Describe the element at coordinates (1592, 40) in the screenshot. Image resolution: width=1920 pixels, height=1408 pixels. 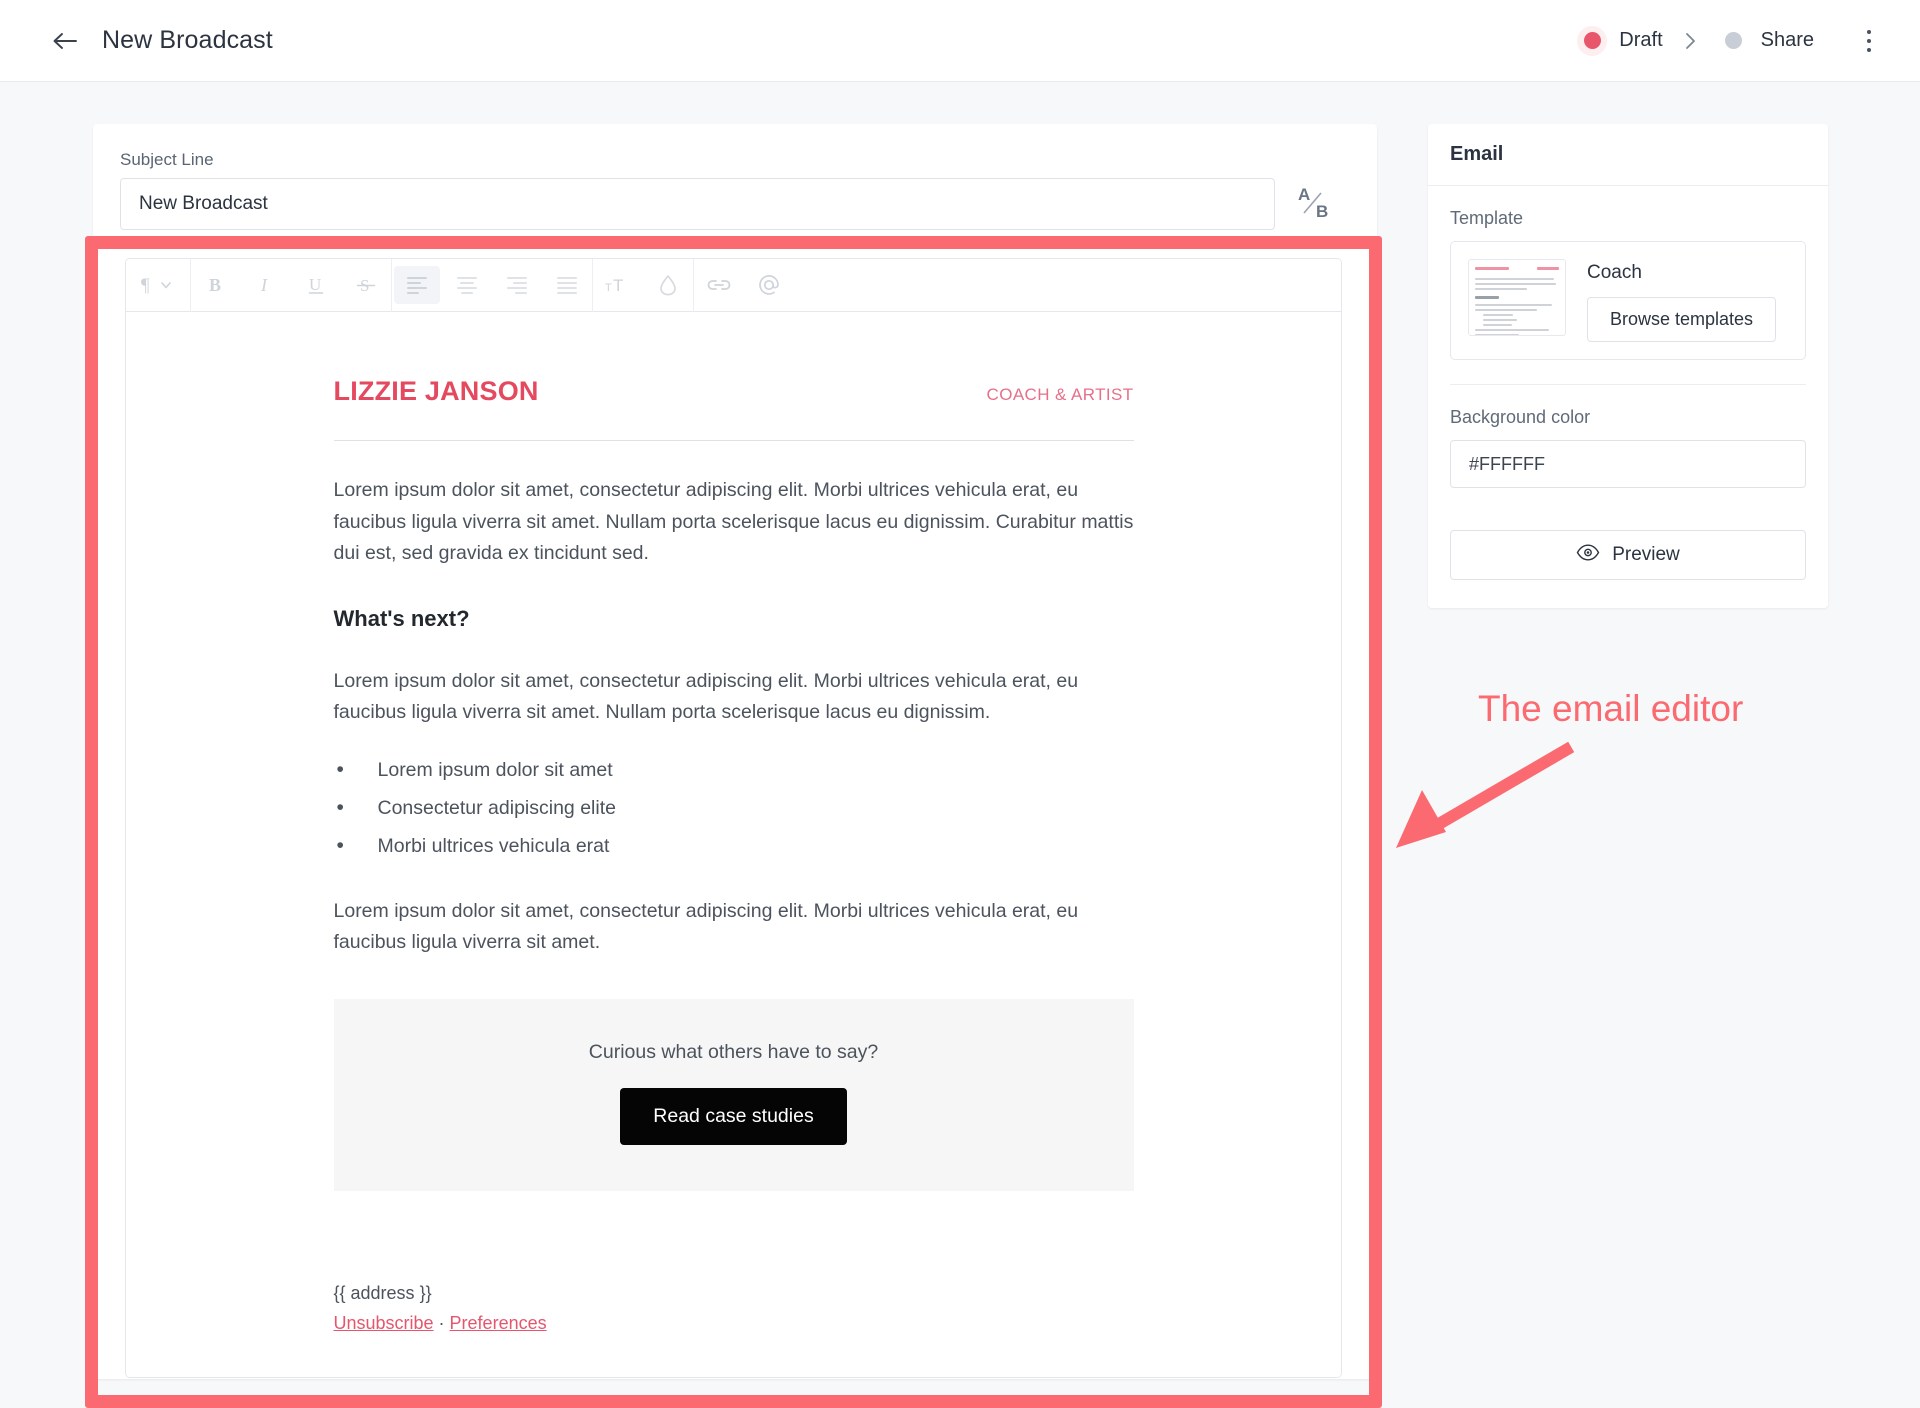
I see `draft-status-icon` at that location.